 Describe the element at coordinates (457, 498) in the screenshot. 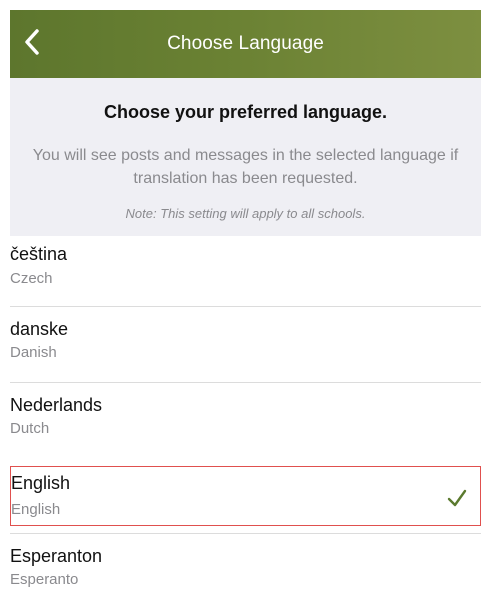

I see `checkmark-icon` at that location.